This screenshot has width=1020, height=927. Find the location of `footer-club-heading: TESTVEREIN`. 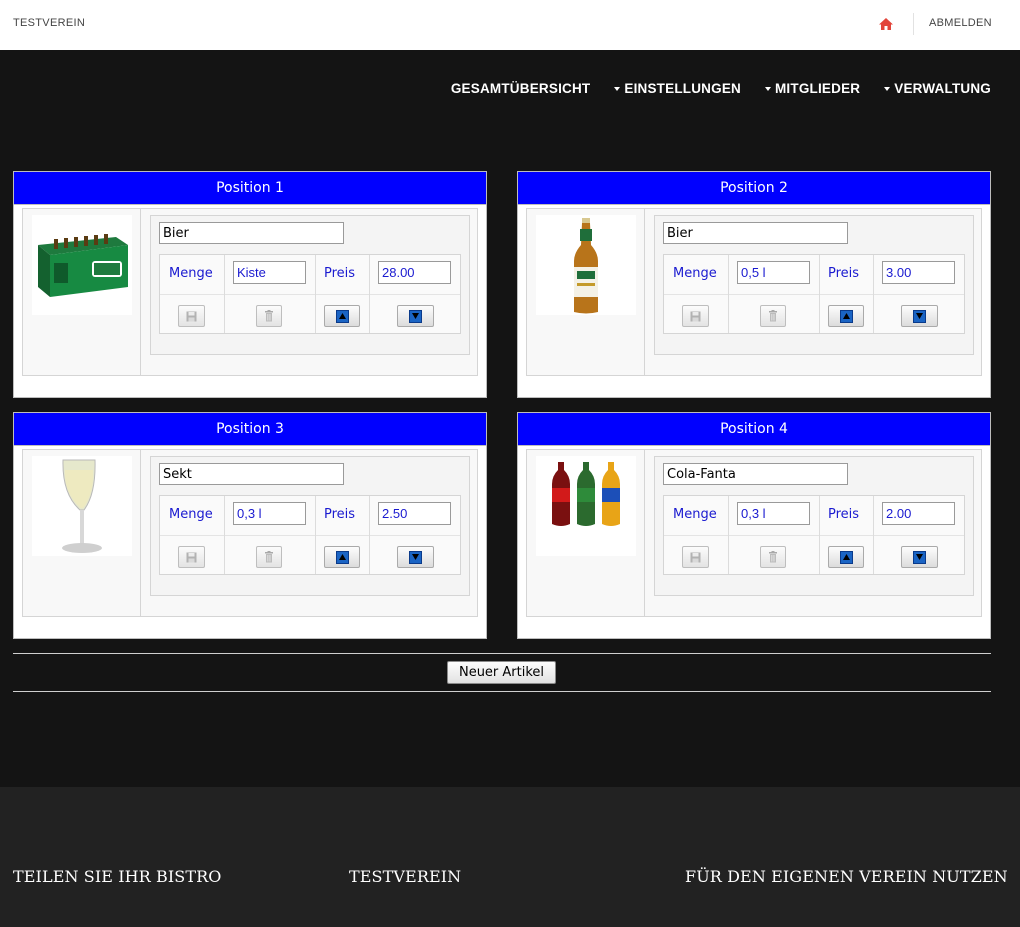

footer-club-heading: TESTVEREIN is located at coordinates (405, 876).